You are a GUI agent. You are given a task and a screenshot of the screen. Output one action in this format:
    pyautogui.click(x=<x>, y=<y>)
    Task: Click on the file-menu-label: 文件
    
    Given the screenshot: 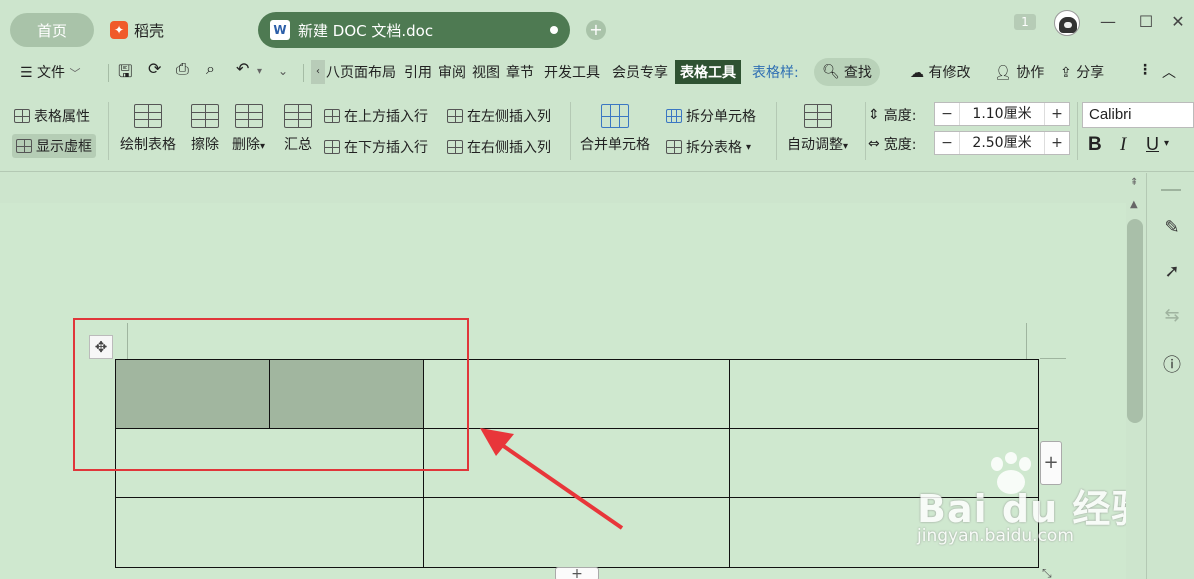 What is the action you would take?
    pyautogui.click(x=51, y=73)
    